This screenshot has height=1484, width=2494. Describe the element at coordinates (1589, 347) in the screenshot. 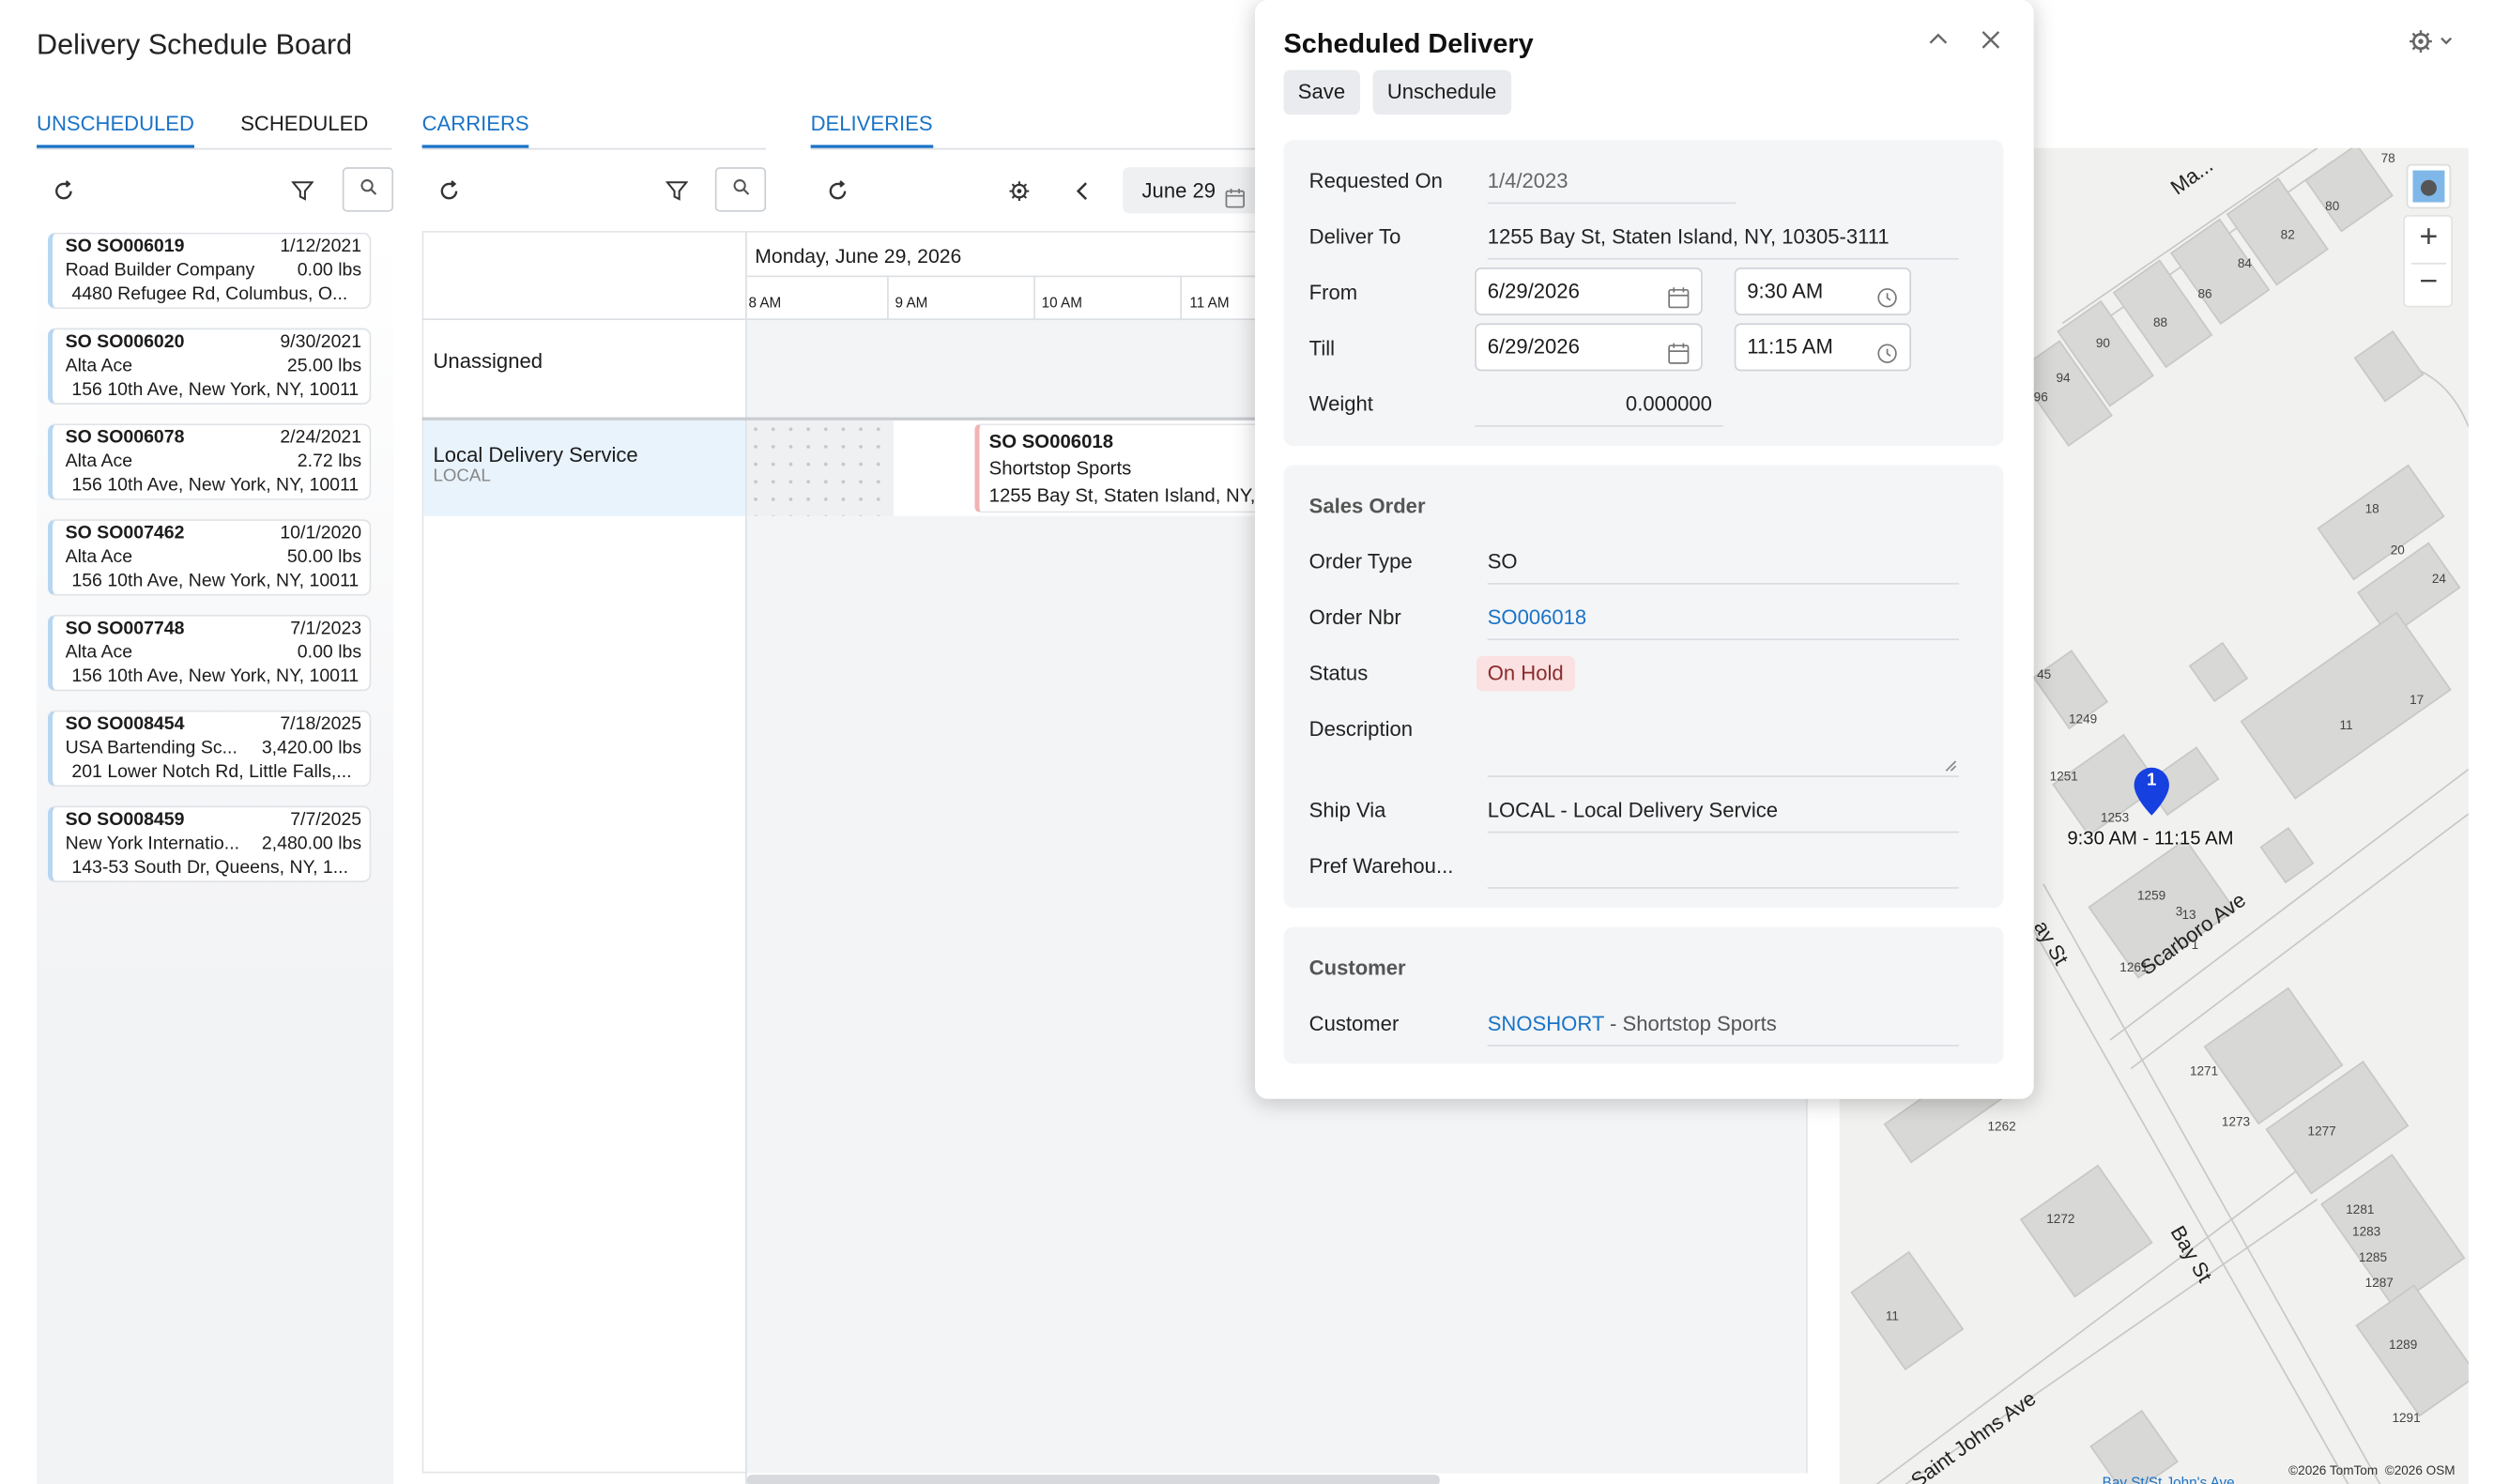

I see `till-date-field: 6/29/2026` at that location.